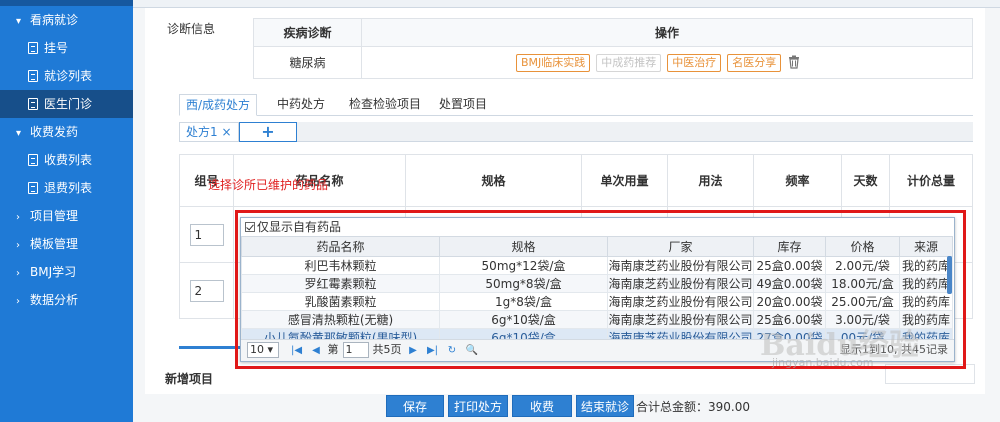 The height and width of the screenshot is (422, 1000). I want to click on group-input: 1, so click(206, 234).